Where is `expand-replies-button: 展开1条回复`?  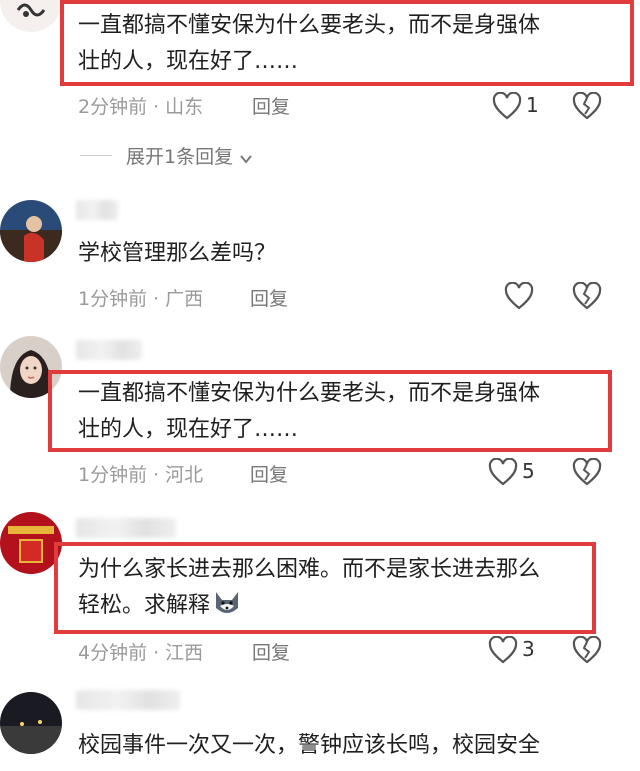 expand-replies-button: 展开1条回复 is located at coordinates (166, 155).